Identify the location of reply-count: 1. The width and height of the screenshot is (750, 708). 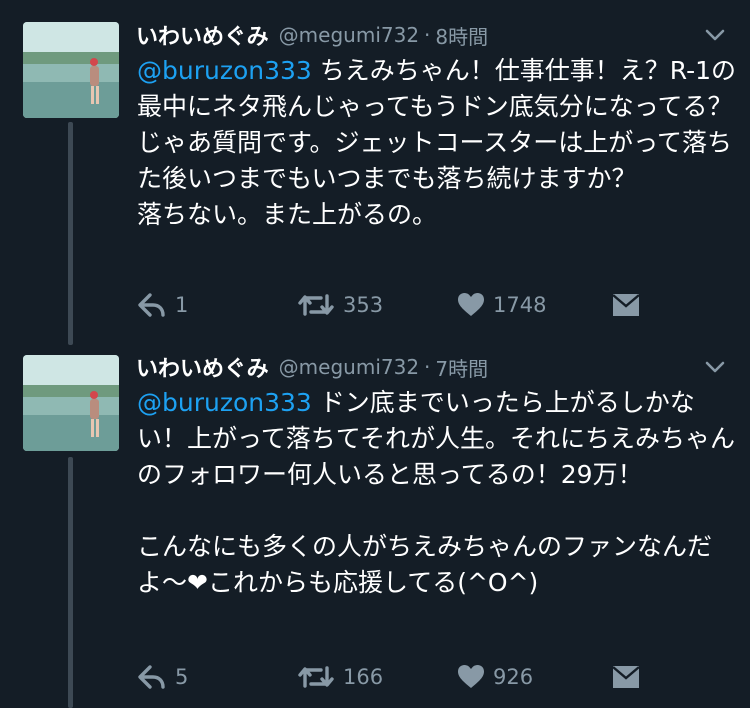
(182, 305).